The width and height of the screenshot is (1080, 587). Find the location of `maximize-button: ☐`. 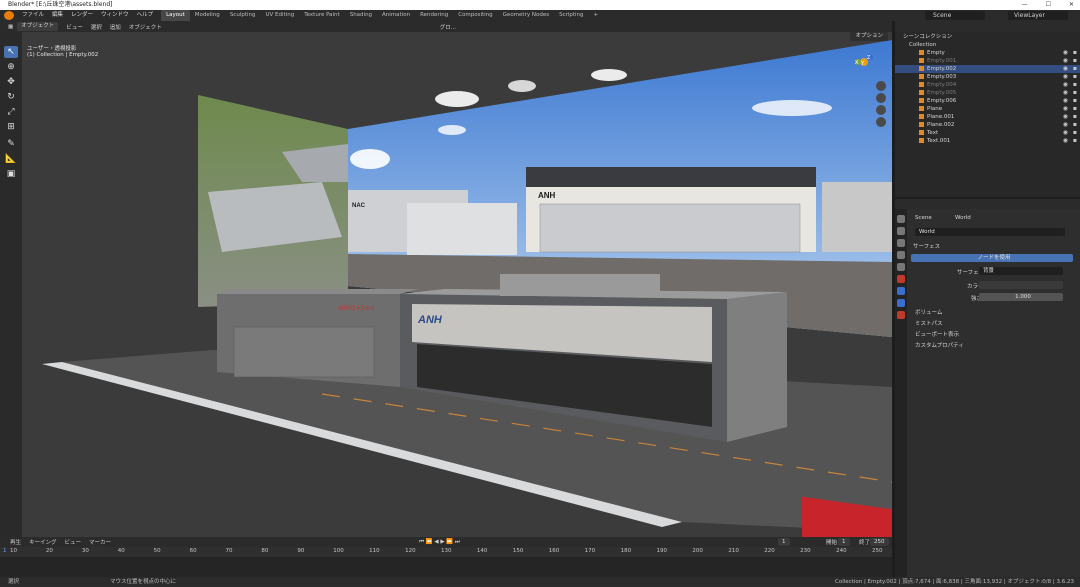

maximize-button: ☐ is located at coordinates (1048, 5).